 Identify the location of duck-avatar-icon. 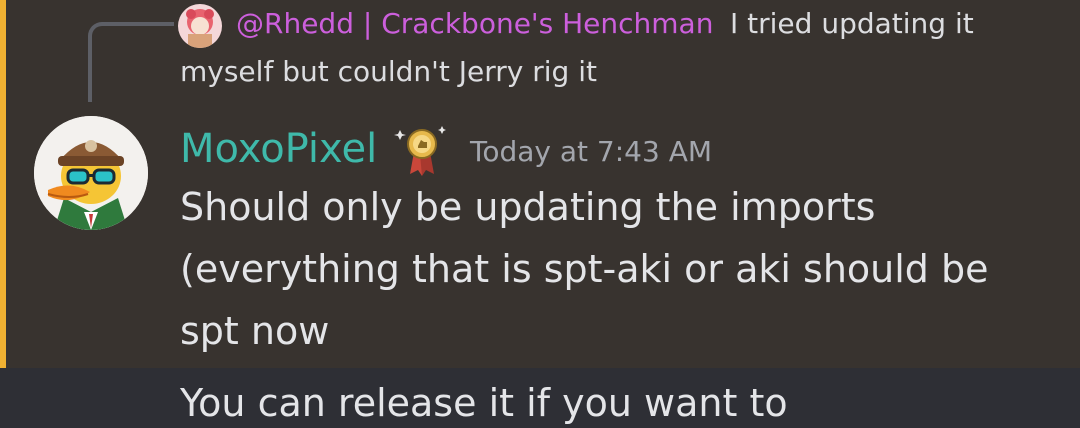
(91, 173).